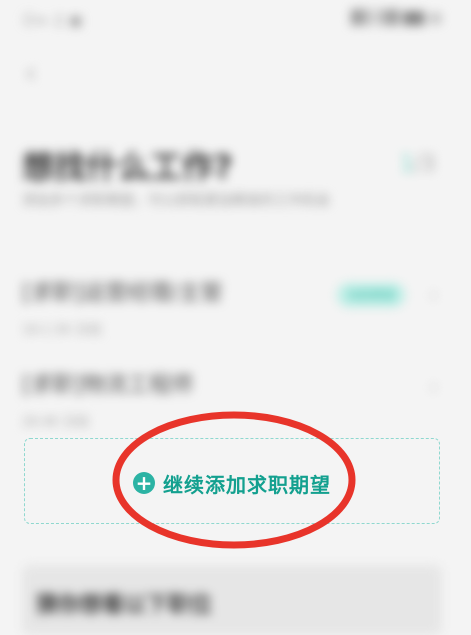 The height and width of the screenshot is (635, 471). I want to click on job-expectation-item: [求职]物流工程师 2K-4K 日结 ›, so click(232, 398).